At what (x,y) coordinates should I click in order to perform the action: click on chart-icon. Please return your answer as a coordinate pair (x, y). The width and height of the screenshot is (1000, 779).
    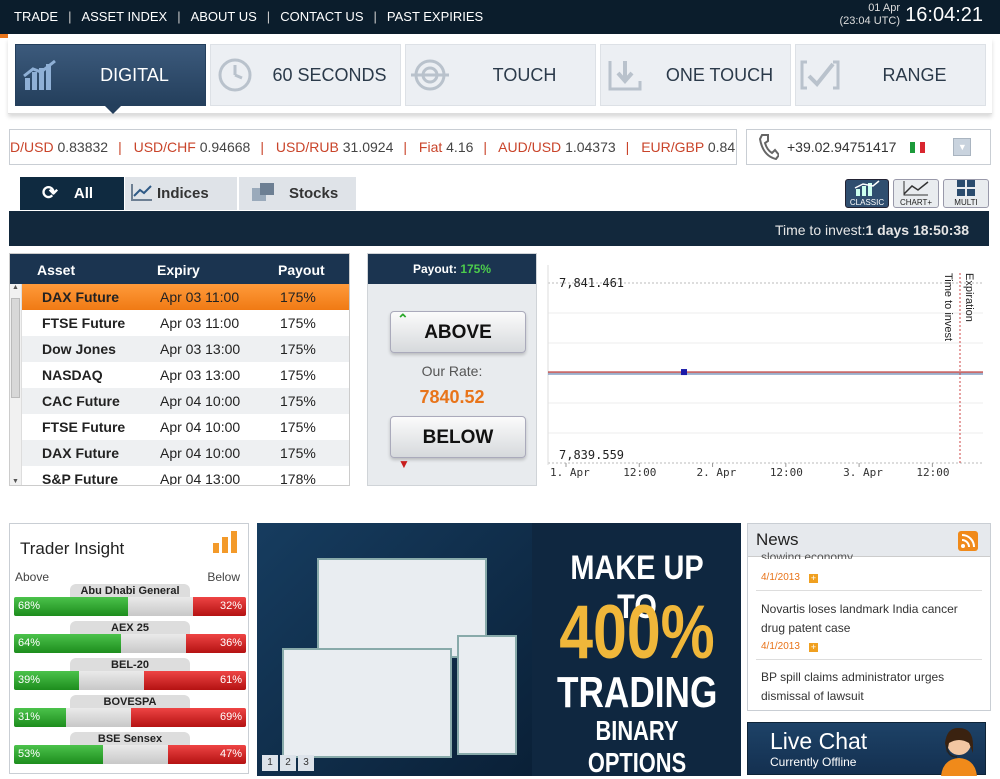
    Looking at the image, I should click on (867, 188).